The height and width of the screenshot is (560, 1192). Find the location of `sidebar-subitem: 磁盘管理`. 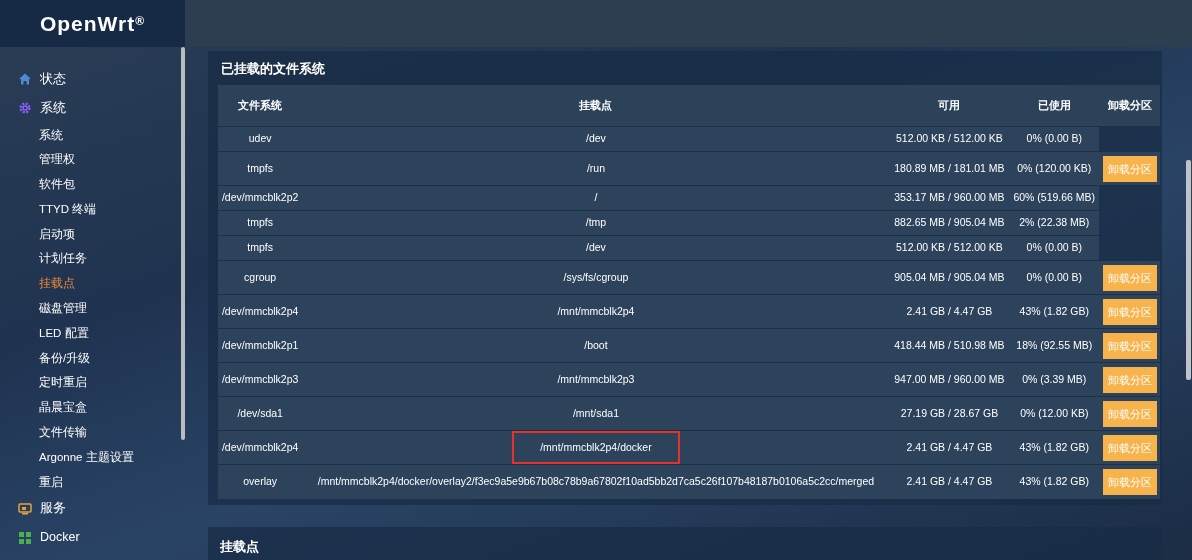

sidebar-subitem: 磁盘管理 is located at coordinates (92, 308).